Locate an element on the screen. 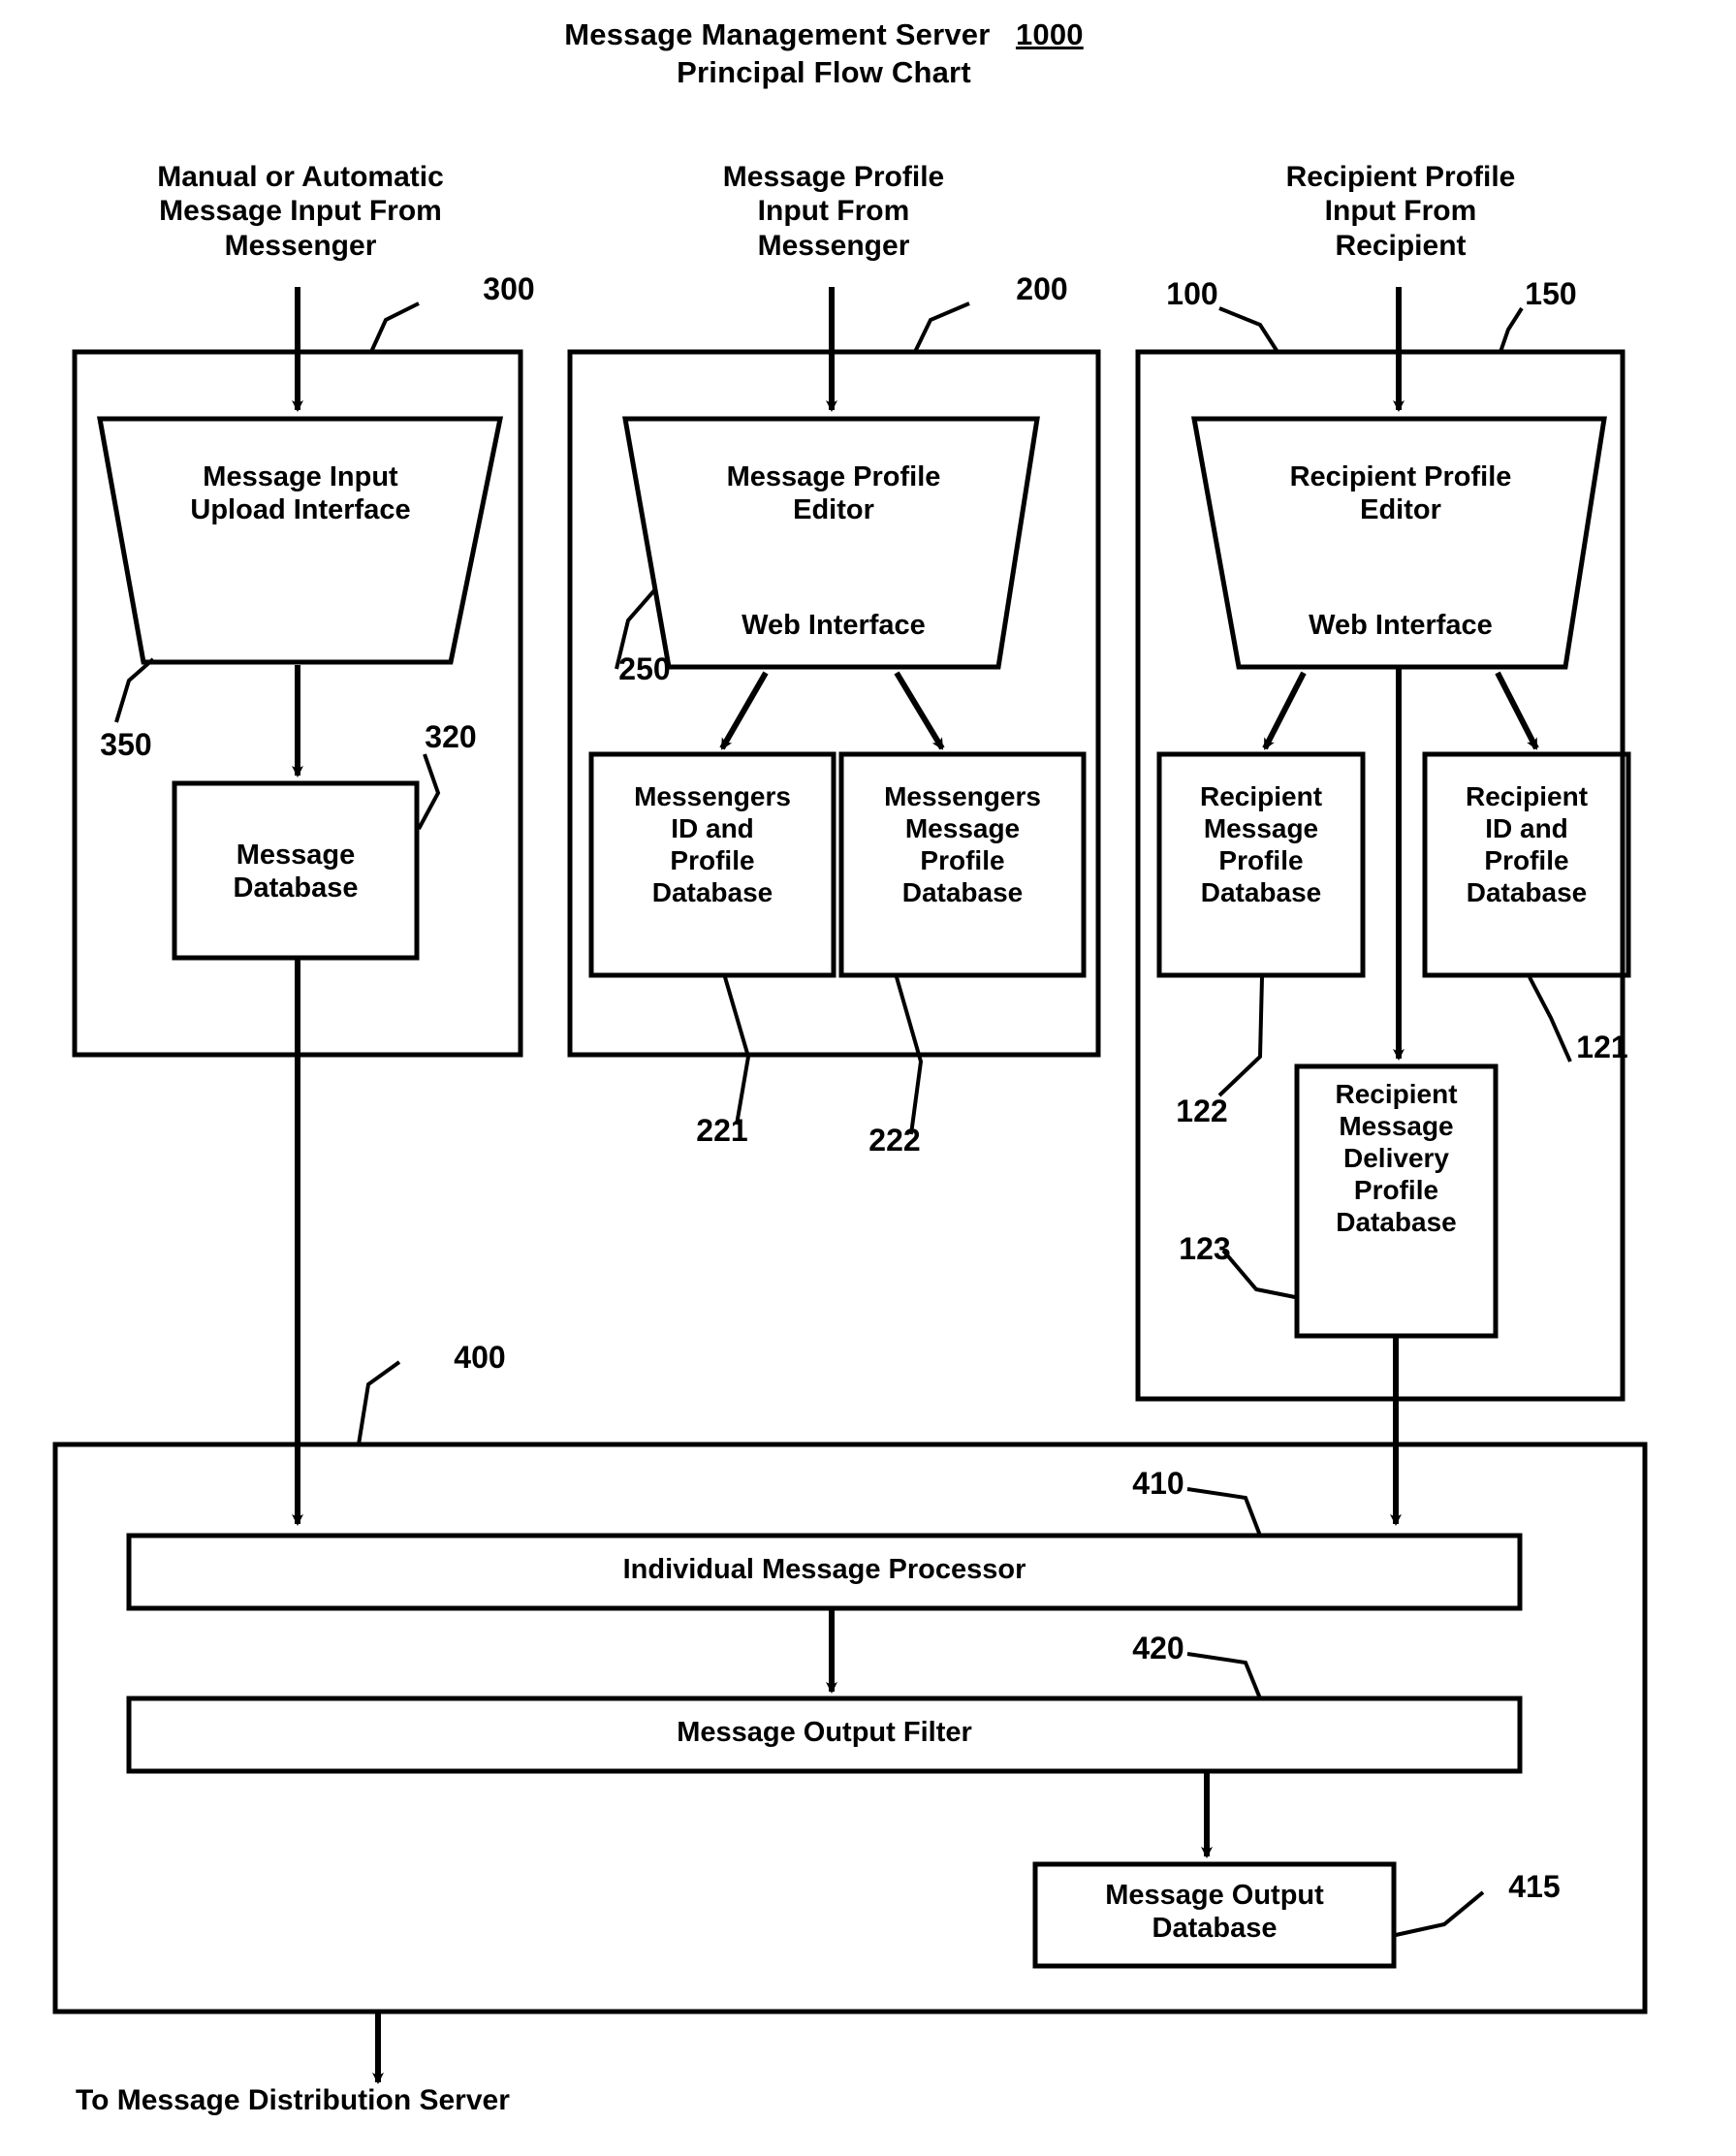  label-messengers-id-profile-database: Messengers ID and Profile Database is located at coordinates (712, 844).